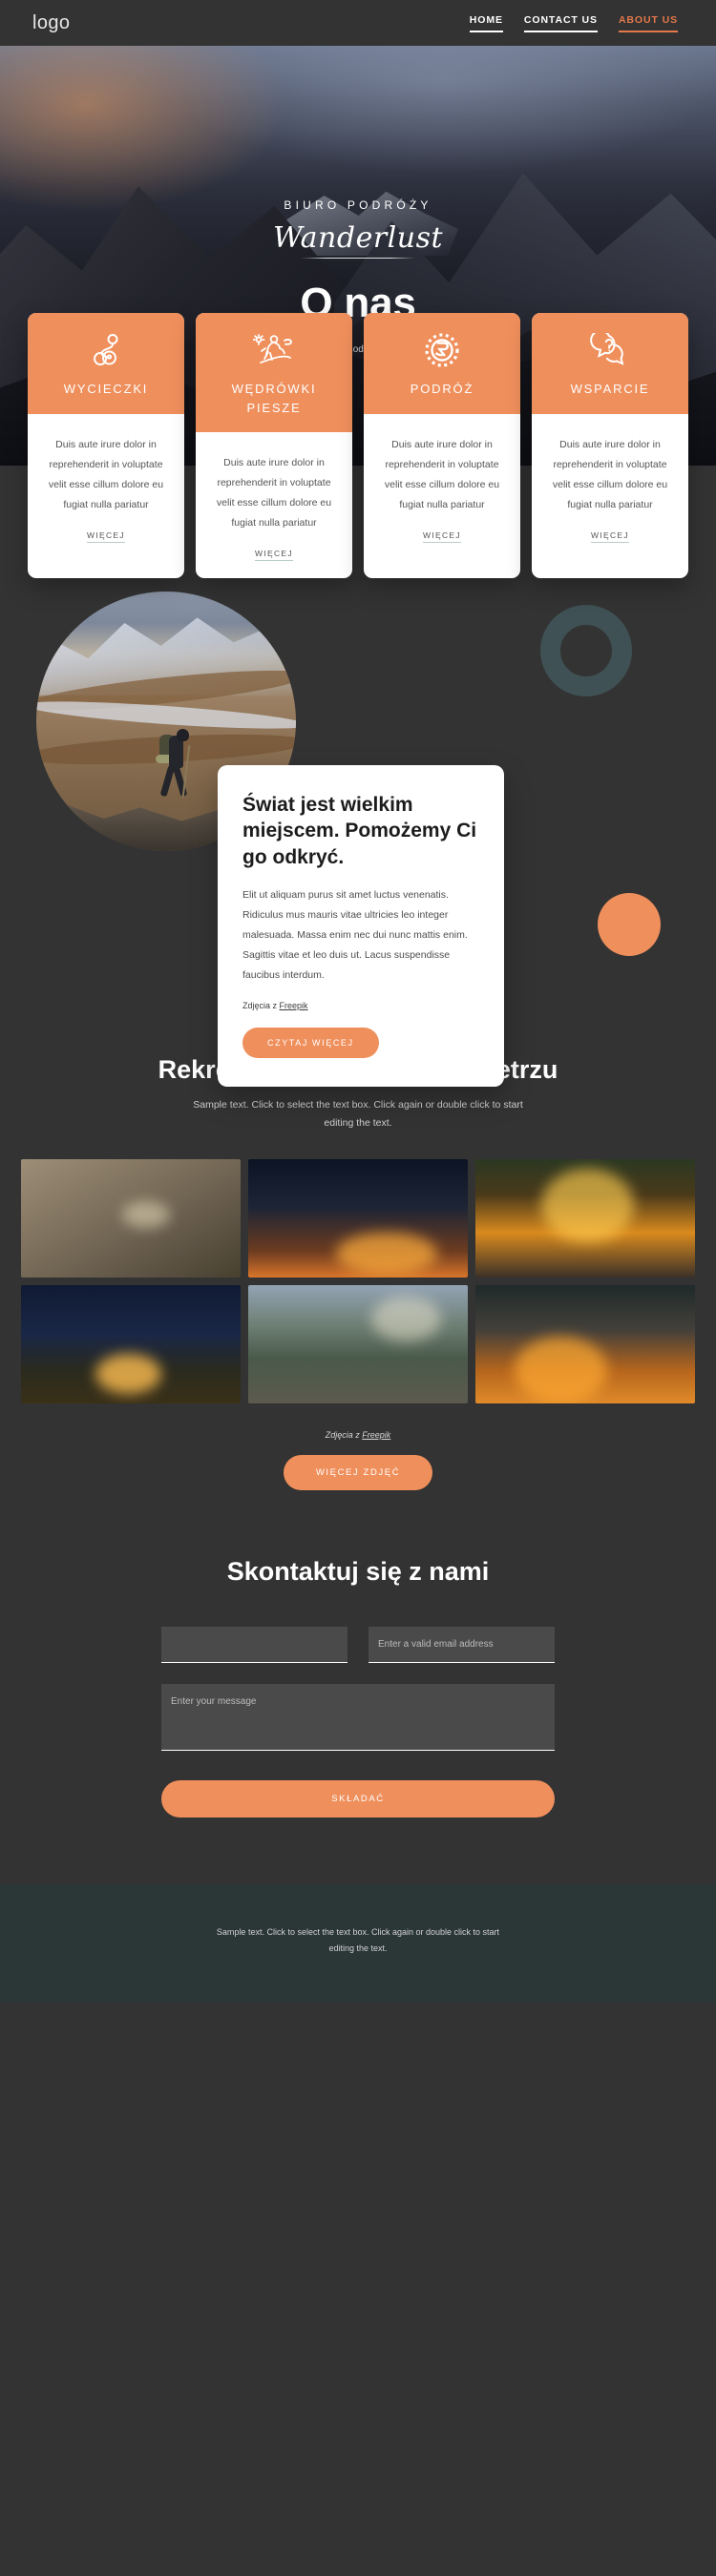 The width and height of the screenshot is (716, 2576). I want to click on hero-kicker: BIURO PODRÓŻY, so click(358, 205).